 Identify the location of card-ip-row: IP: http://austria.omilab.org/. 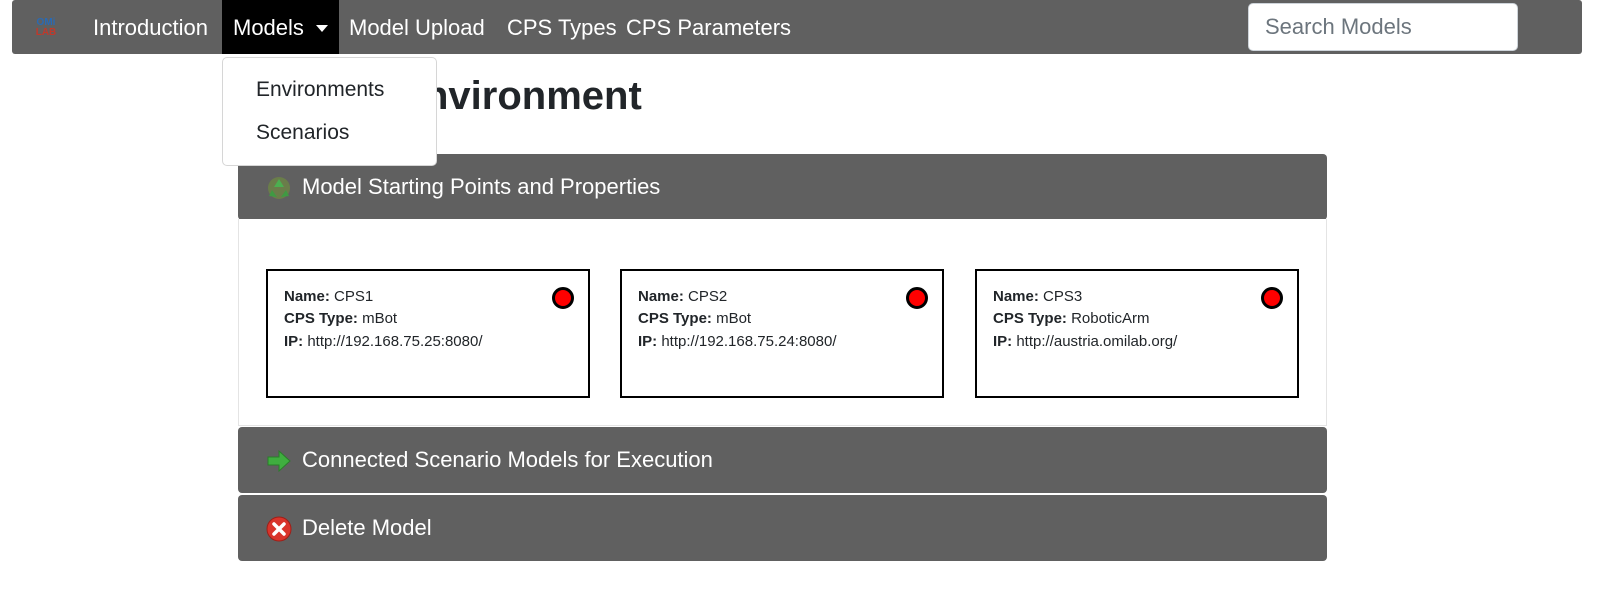
(1085, 341).